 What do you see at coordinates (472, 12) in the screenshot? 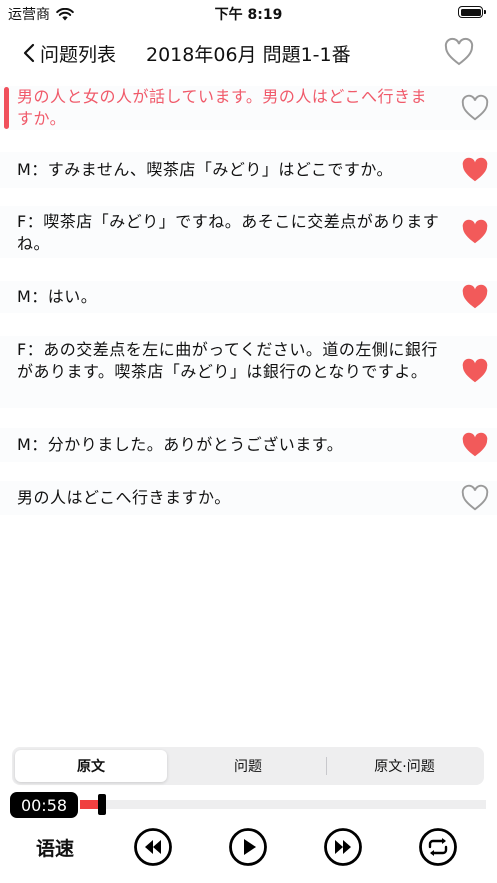
I see `battery-icon` at bounding box center [472, 12].